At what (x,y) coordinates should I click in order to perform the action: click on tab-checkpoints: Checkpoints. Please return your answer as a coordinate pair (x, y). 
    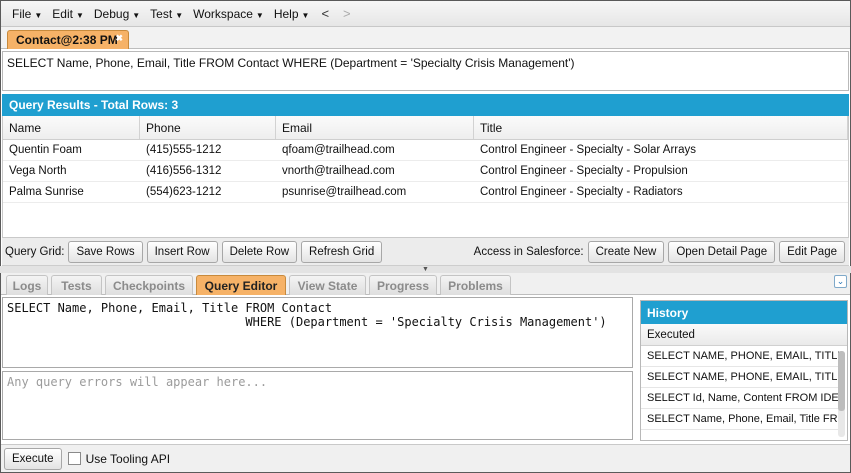
    Looking at the image, I should click on (149, 285).